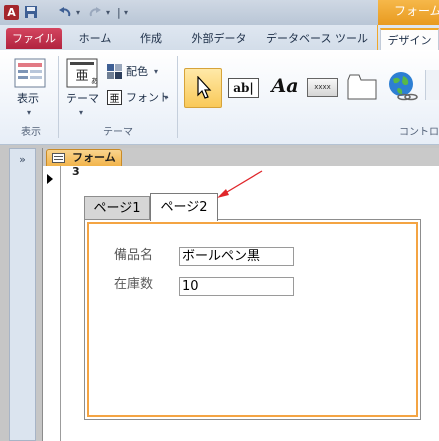 This screenshot has height=441, width=439. Describe the element at coordinates (81, 113) in the screenshot. I see `theme-dropdown-icon: ▾` at that location.